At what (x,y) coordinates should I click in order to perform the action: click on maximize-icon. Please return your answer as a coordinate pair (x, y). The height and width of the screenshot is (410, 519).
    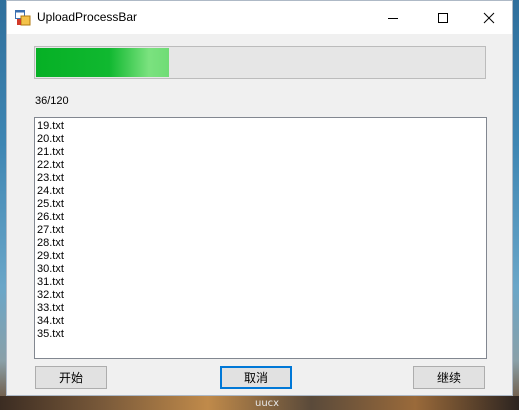
    Looking at the image, I should click on (443, 17).